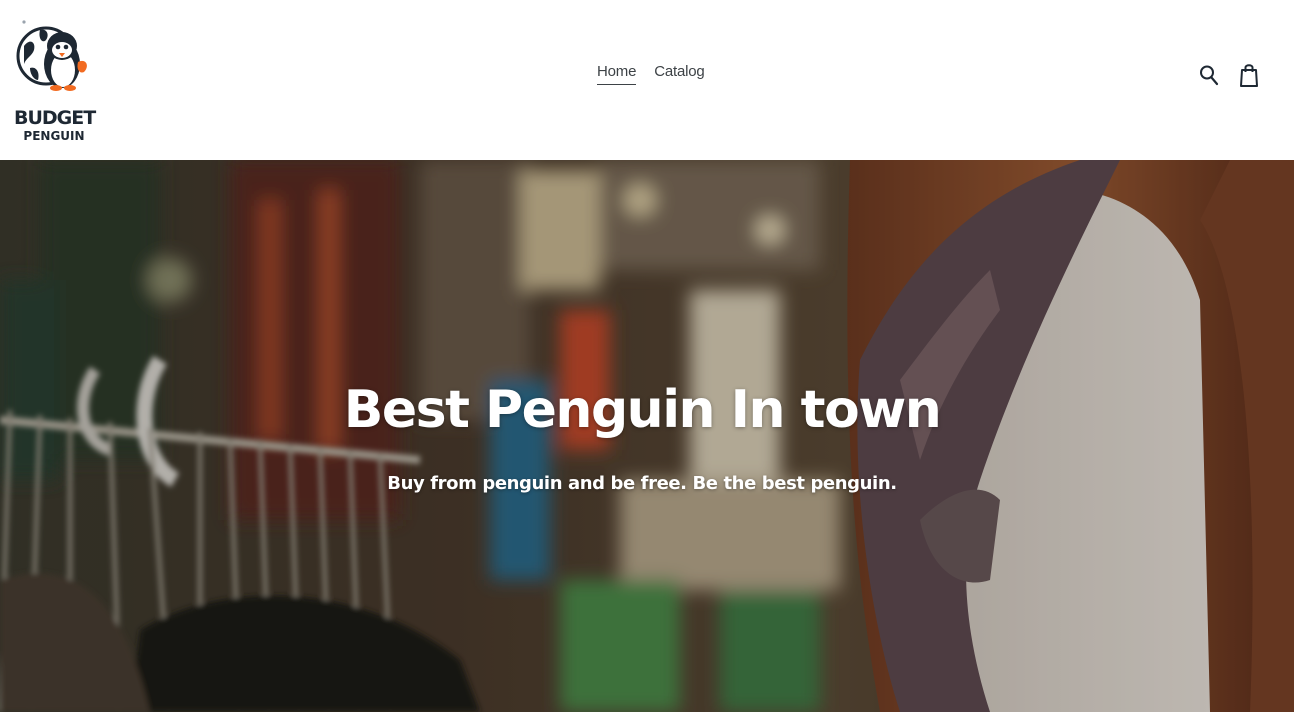  I want to click on cart-button, so click(1249, 75).